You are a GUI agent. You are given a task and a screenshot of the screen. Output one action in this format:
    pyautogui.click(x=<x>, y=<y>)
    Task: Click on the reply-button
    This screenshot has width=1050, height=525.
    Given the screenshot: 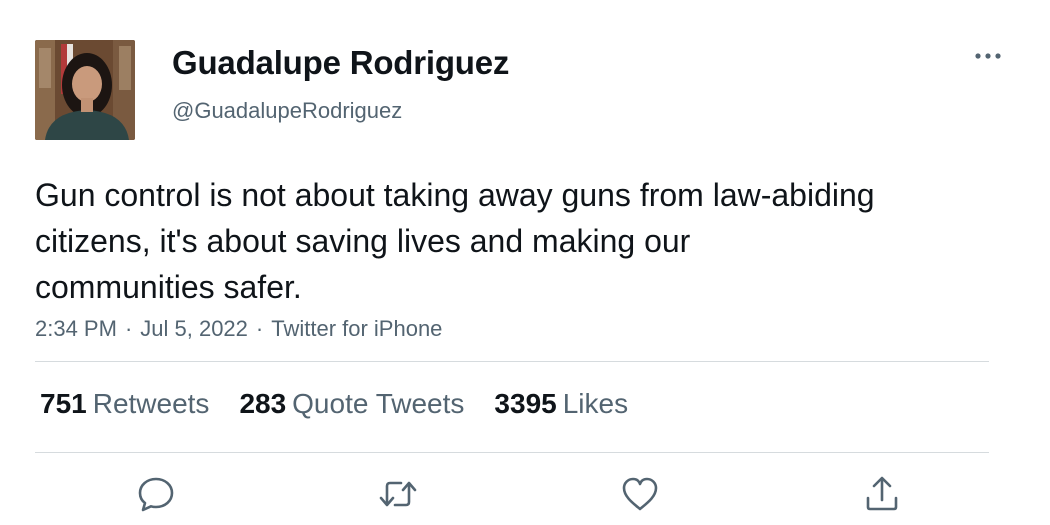 What is the action you would take?
    pyautogui.click(x=156, y=494)
    